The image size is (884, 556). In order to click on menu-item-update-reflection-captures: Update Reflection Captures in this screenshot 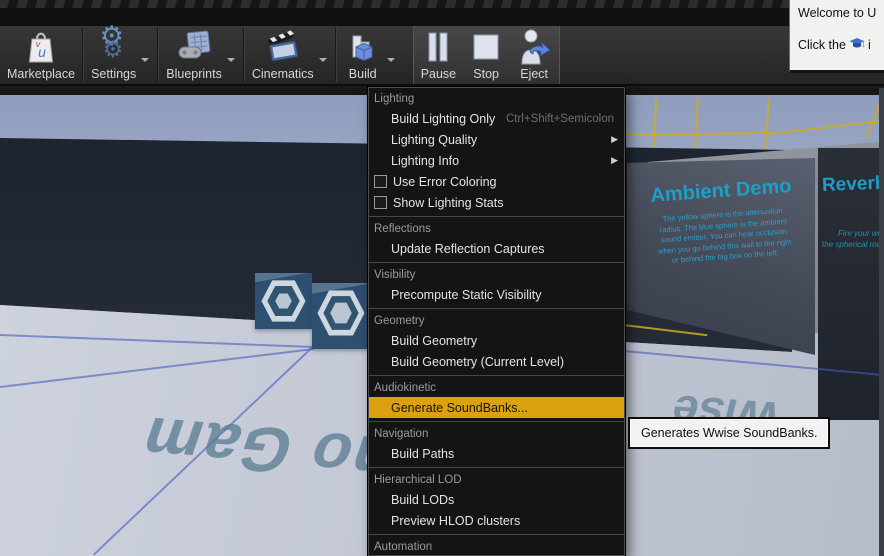, I will do `click(496, 248)`.